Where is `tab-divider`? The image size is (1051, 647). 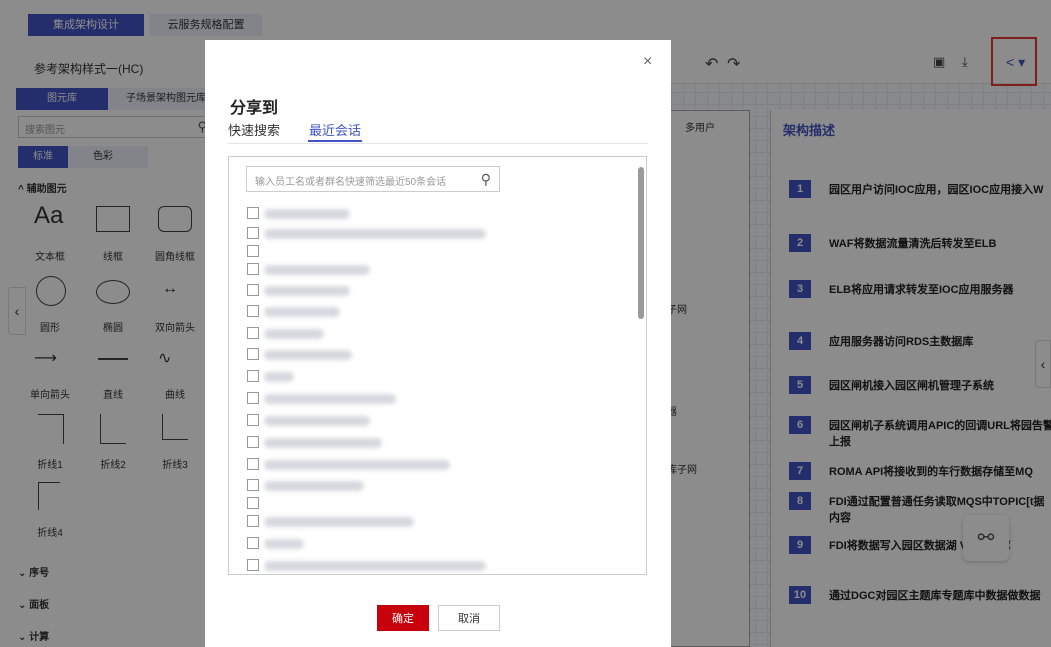
tab-divider is located at coordinates (438, 143).